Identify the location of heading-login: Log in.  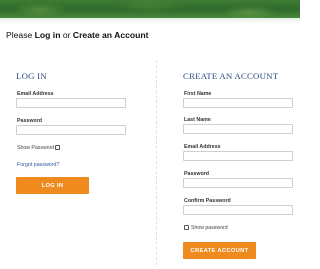
(47, 35).